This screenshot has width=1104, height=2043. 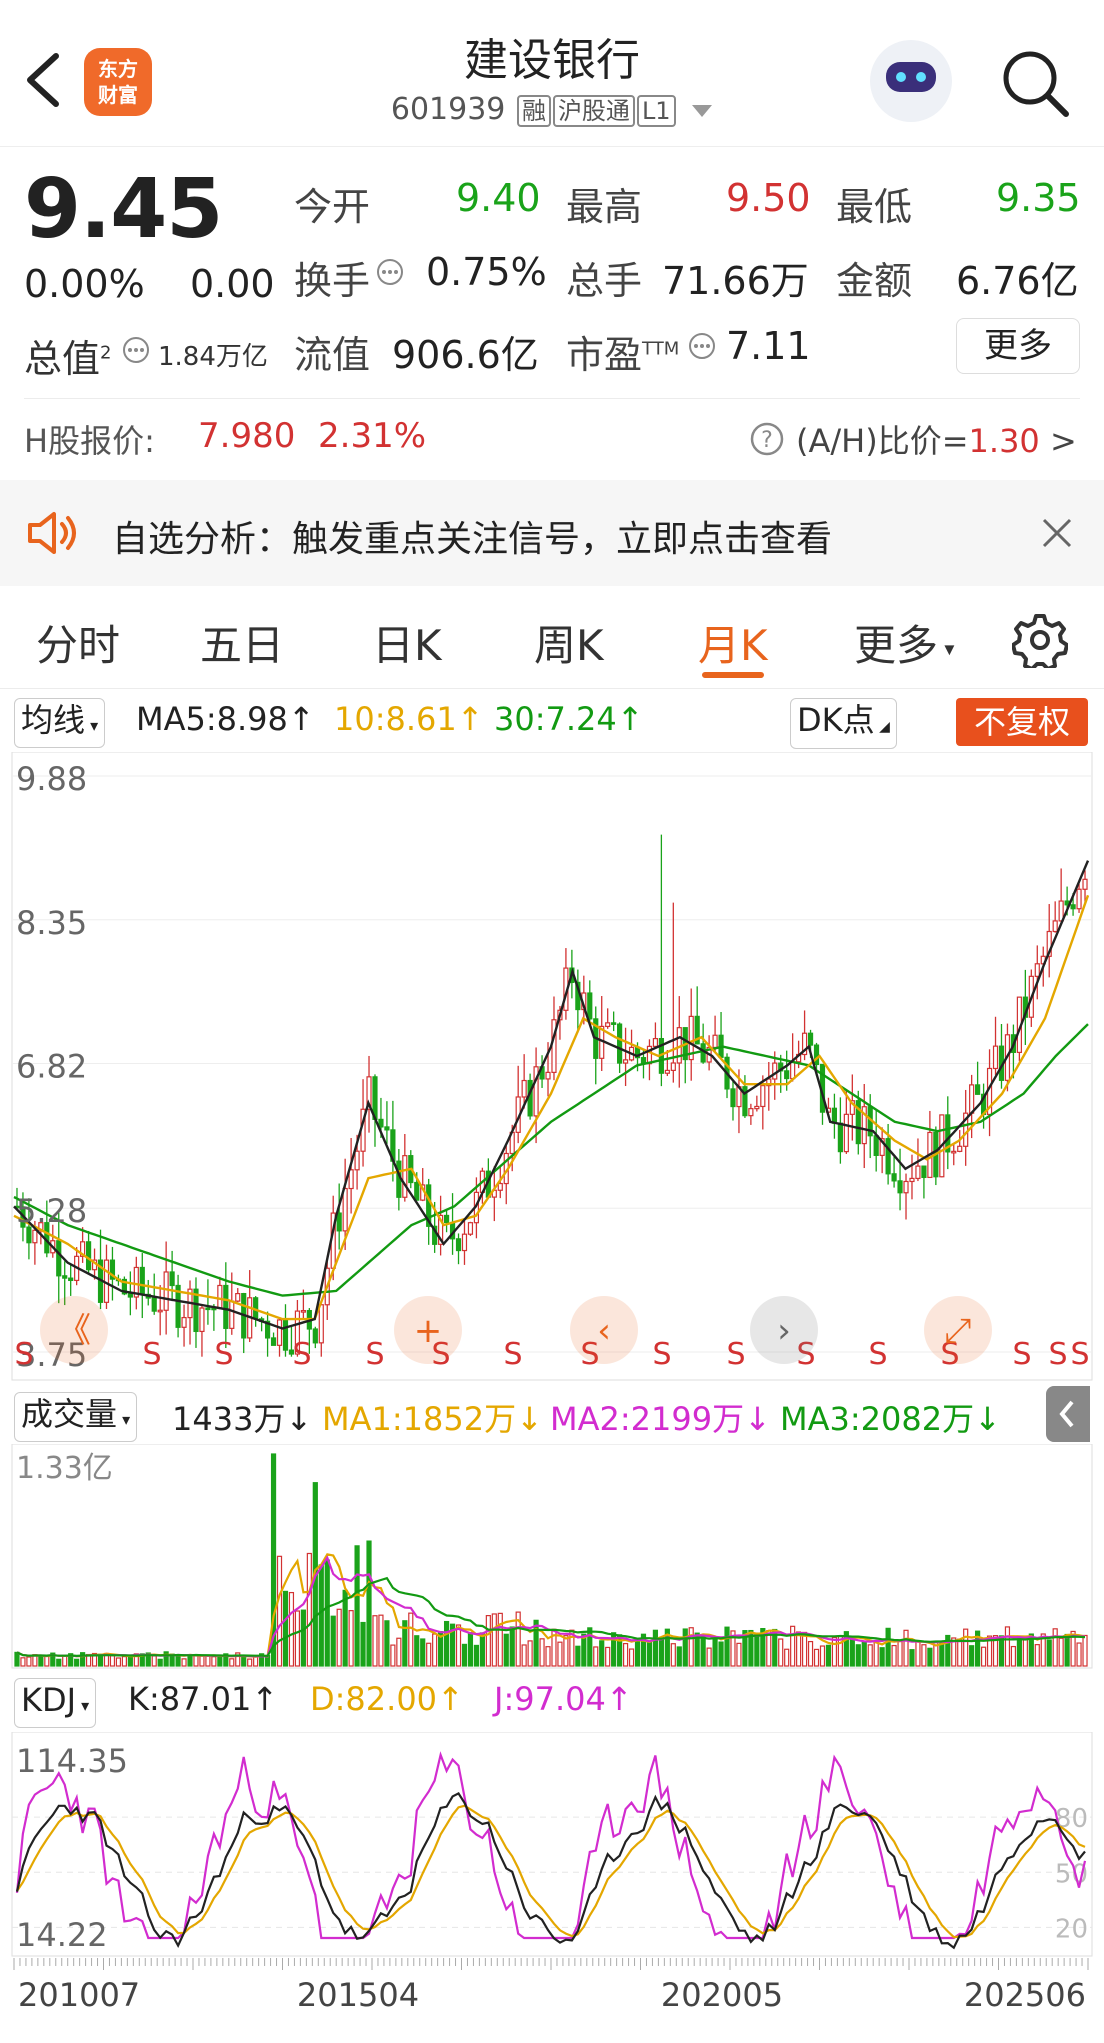 I want to click on analysis-banner: 自选分析：触发重点关注信号，立即点击查看, so click(x=552, y=533).